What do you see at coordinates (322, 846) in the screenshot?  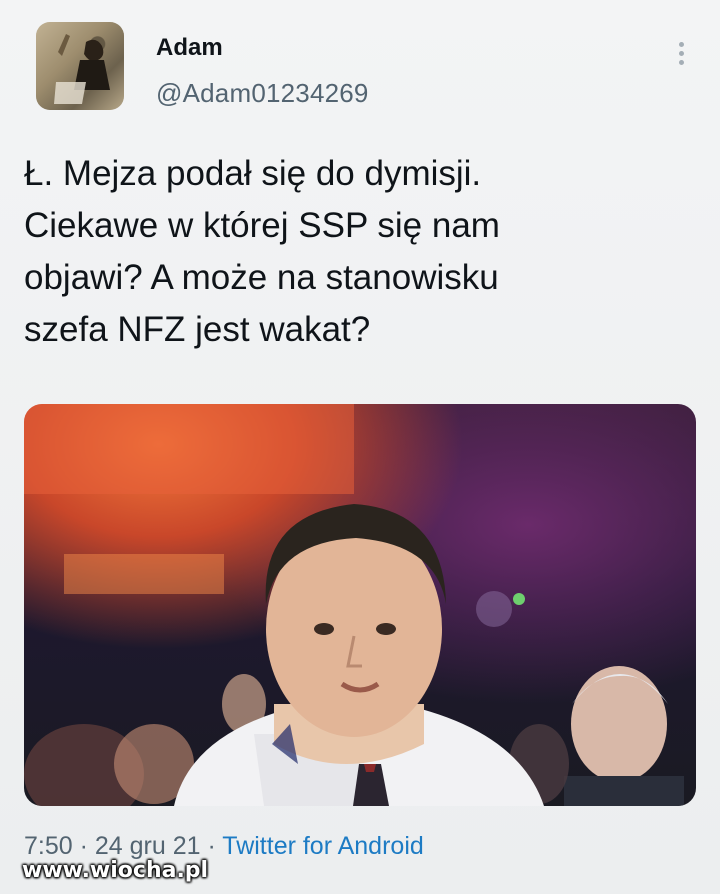 I see `tweet-source-app: Twitter for Android` at bounding box center [322, 846].